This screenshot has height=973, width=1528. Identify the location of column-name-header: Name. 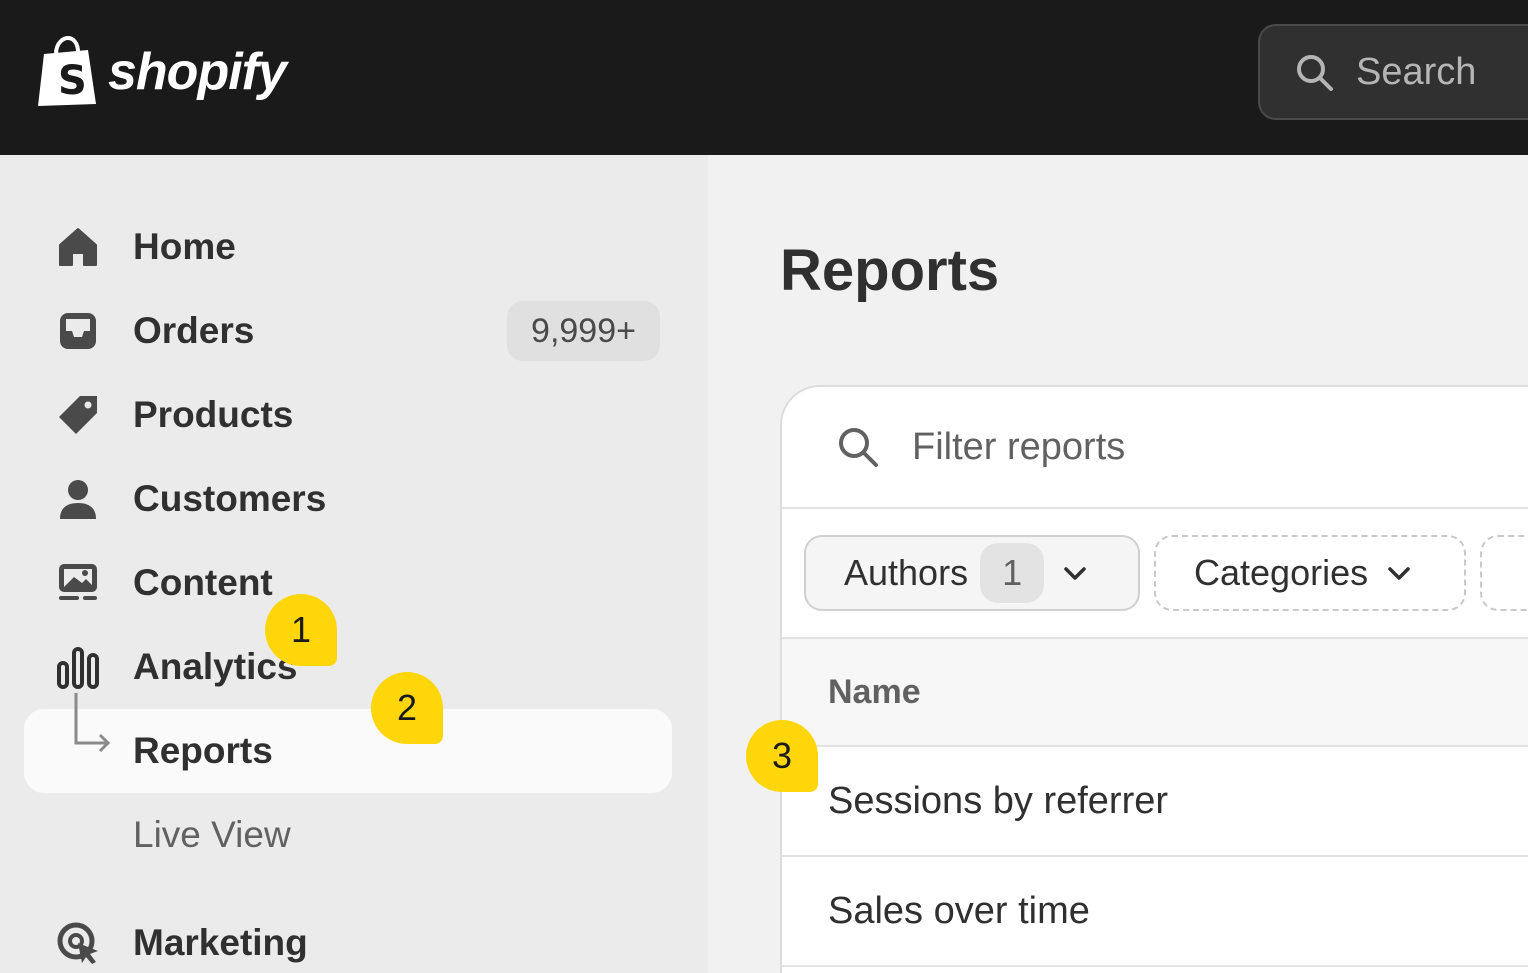
(874, 692).